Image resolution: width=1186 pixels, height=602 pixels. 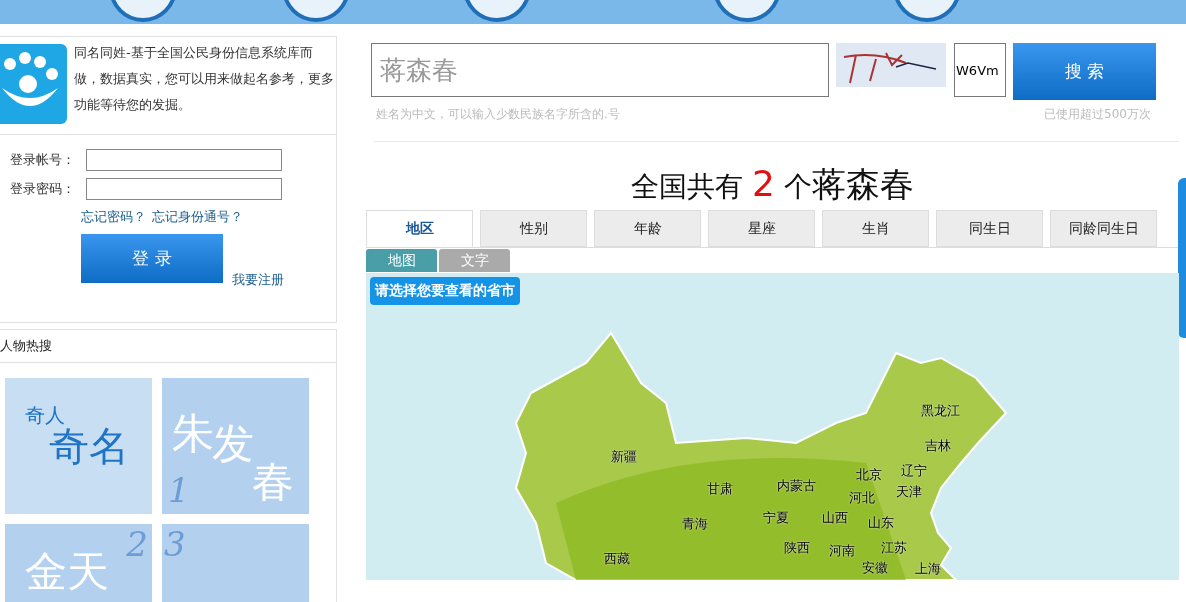 I want to click on province-label: 河南, so click(x=842, y=550).